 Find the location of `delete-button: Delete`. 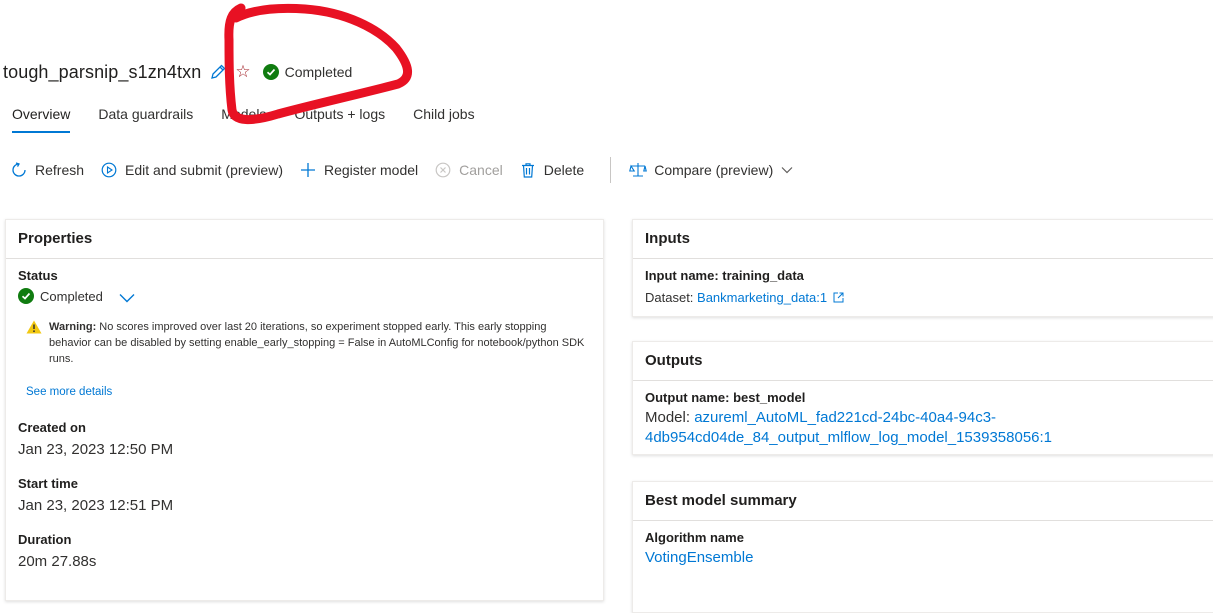

delete-button: Delete is located at coordinates (551, 170).